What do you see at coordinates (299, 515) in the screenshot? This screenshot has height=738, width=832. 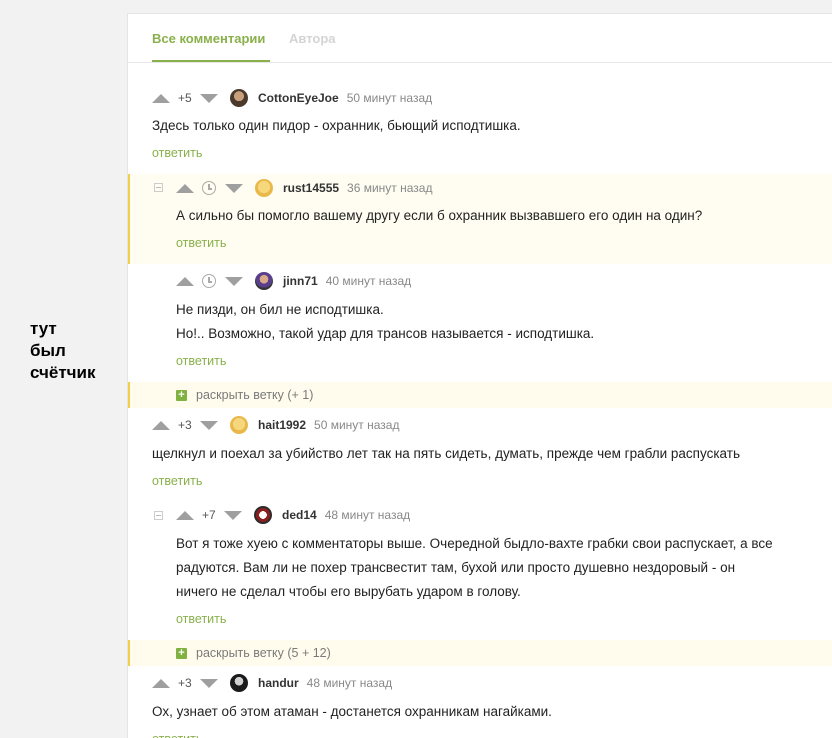 I see `comment-username: ded14` at bounding box center [299, 515].